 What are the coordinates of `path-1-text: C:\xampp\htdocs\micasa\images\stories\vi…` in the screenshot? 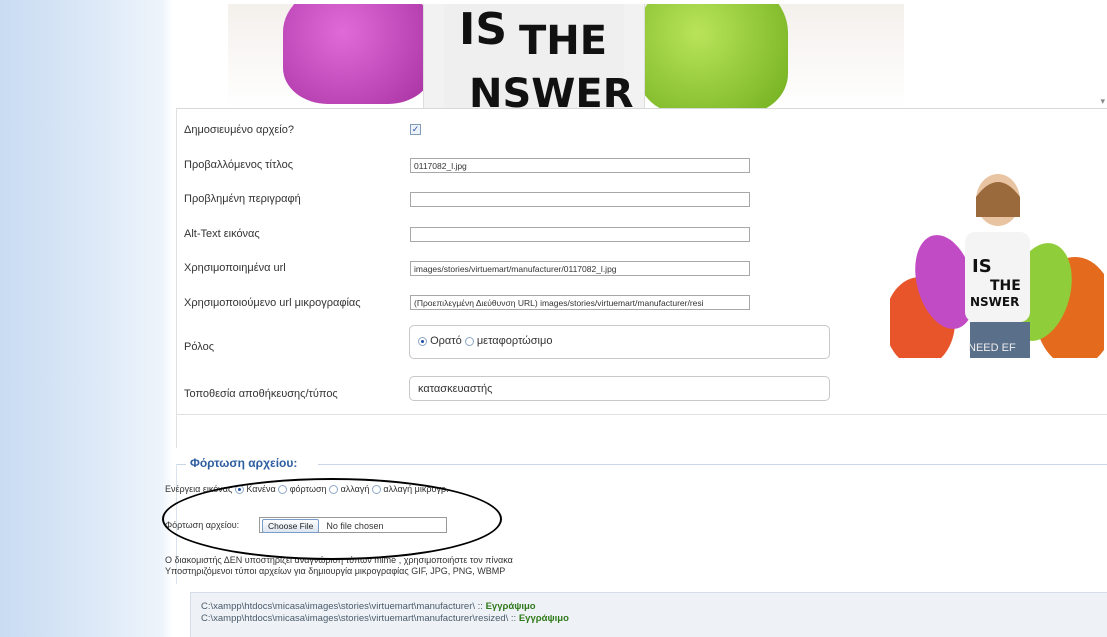 It's located at (342, 606).